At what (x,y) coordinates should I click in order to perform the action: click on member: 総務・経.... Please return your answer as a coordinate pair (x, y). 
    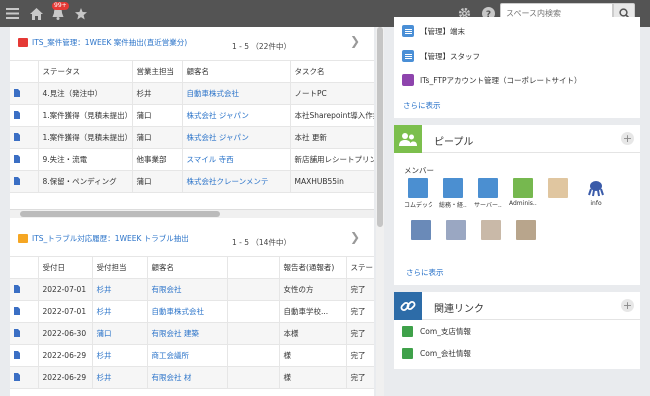
    Looking at the image, I should click on (453, 193).